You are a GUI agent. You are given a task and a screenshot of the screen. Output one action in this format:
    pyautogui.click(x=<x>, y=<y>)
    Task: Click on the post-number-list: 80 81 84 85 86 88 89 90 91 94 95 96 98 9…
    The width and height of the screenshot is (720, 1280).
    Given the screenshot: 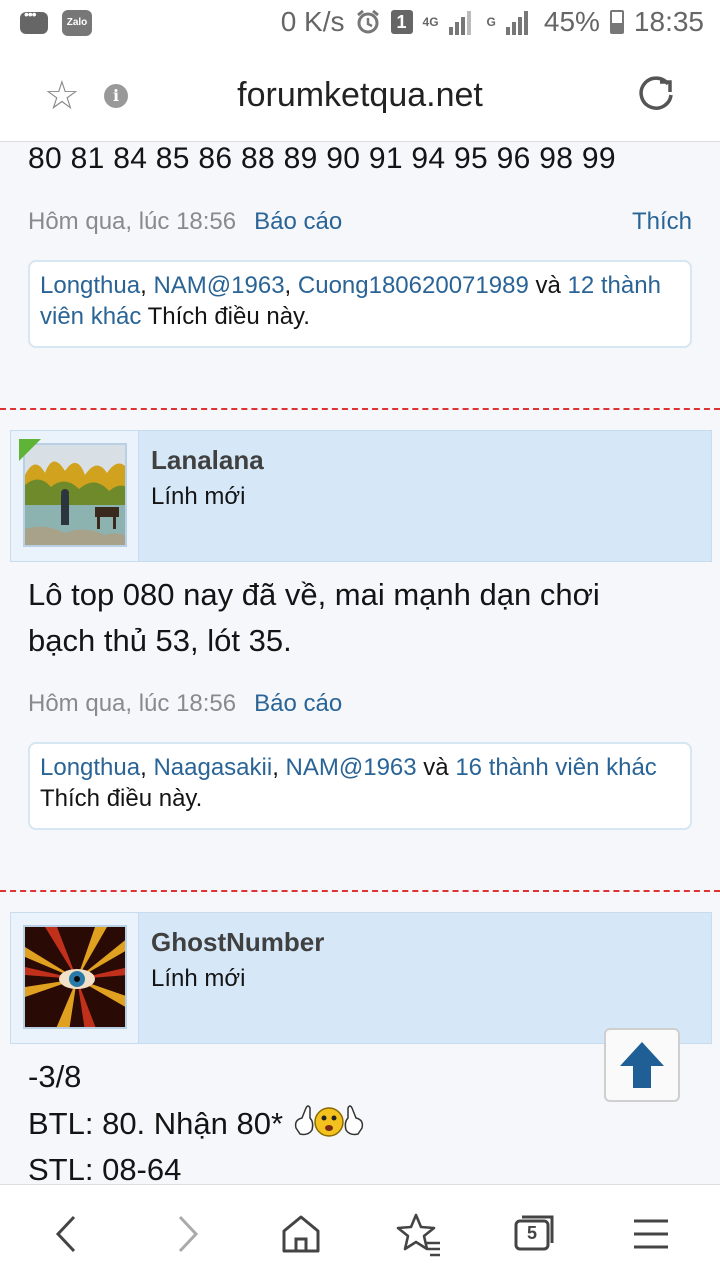 What is the action you would take?
    pyautogui.click(x=322, y=158)
    